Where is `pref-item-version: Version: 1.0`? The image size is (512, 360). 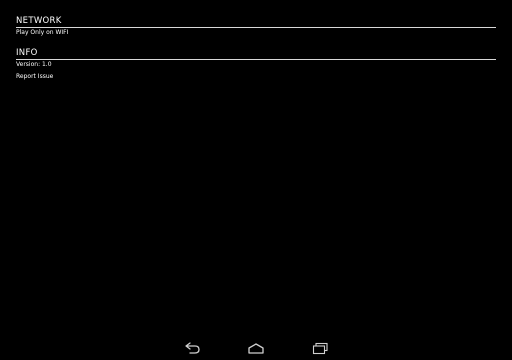 pref-item-version: Version: 1.0 is located at coordinates (34, 65).